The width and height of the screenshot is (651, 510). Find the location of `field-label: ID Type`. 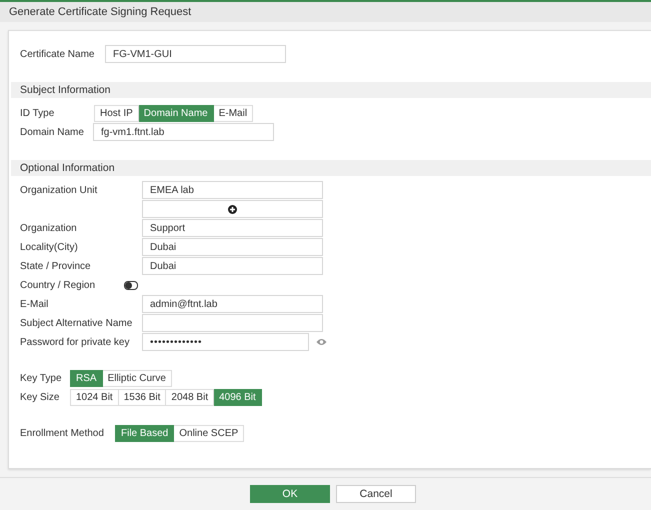

field-label: ID Type is located at coordinates (38, 113).